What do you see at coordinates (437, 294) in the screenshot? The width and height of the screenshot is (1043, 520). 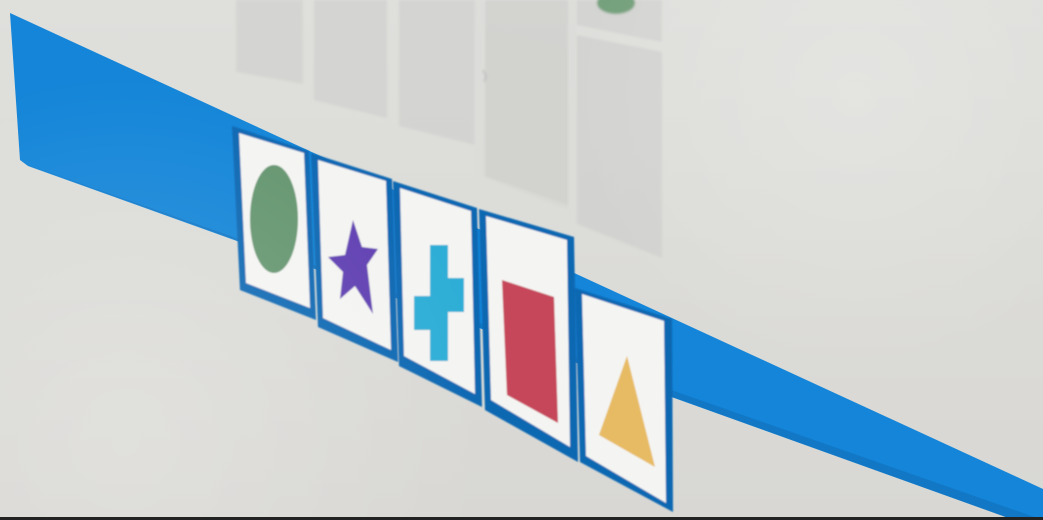 I see `palette-card-plus` at bounding box center [437, 294].